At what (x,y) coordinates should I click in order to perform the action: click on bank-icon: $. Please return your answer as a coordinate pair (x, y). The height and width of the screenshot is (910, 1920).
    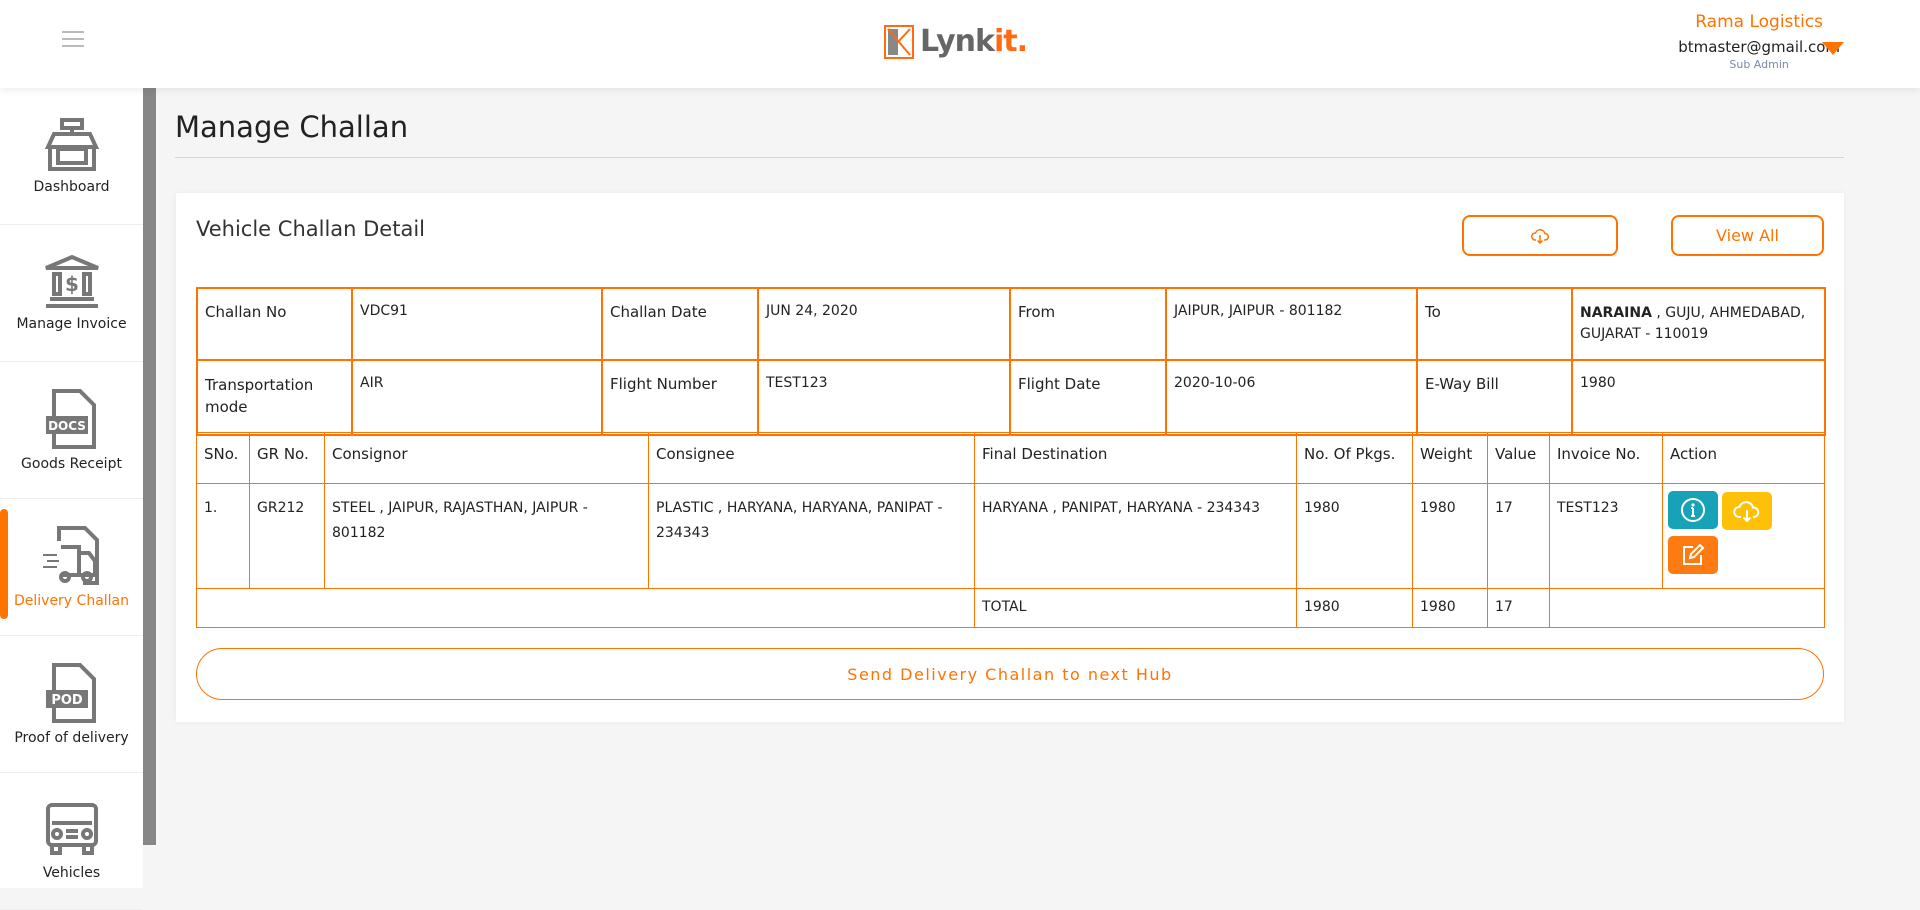
    Looking at the image, I should click on (71, 281).